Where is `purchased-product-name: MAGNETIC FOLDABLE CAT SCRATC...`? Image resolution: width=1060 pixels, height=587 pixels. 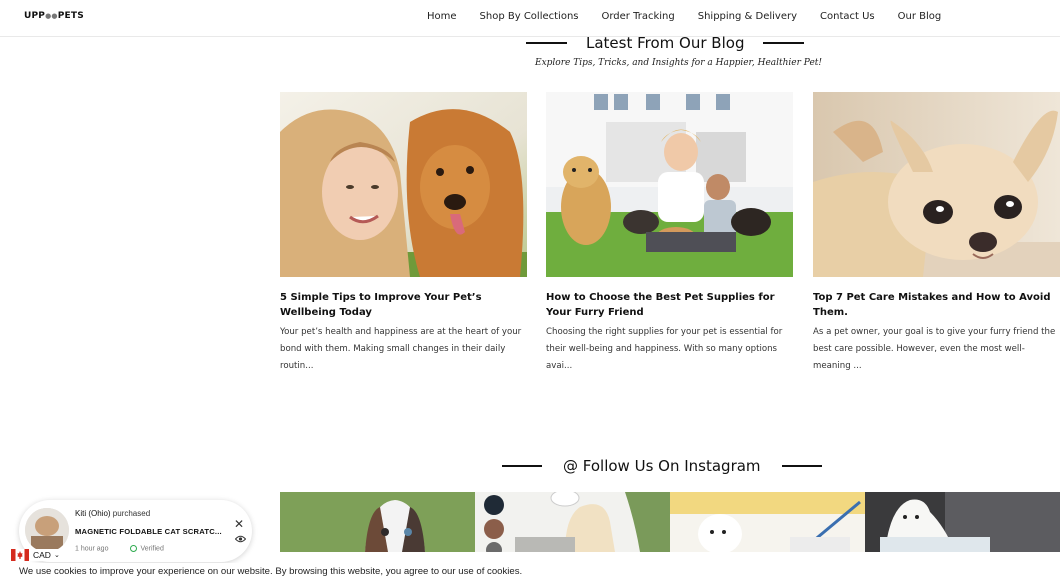
purchased-product-name: MAGNETIC FOLDABLE CAT SCRATC... is located at coordinates (148, 531).